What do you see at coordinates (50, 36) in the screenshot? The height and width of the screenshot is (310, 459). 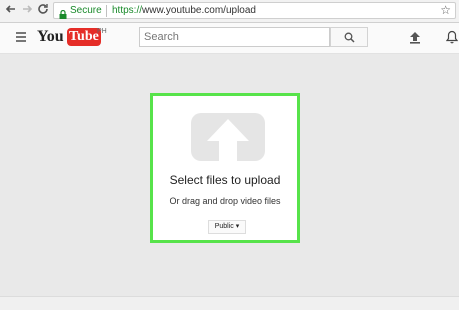 I see `logo-you: You` at bounding box center [50, 36].